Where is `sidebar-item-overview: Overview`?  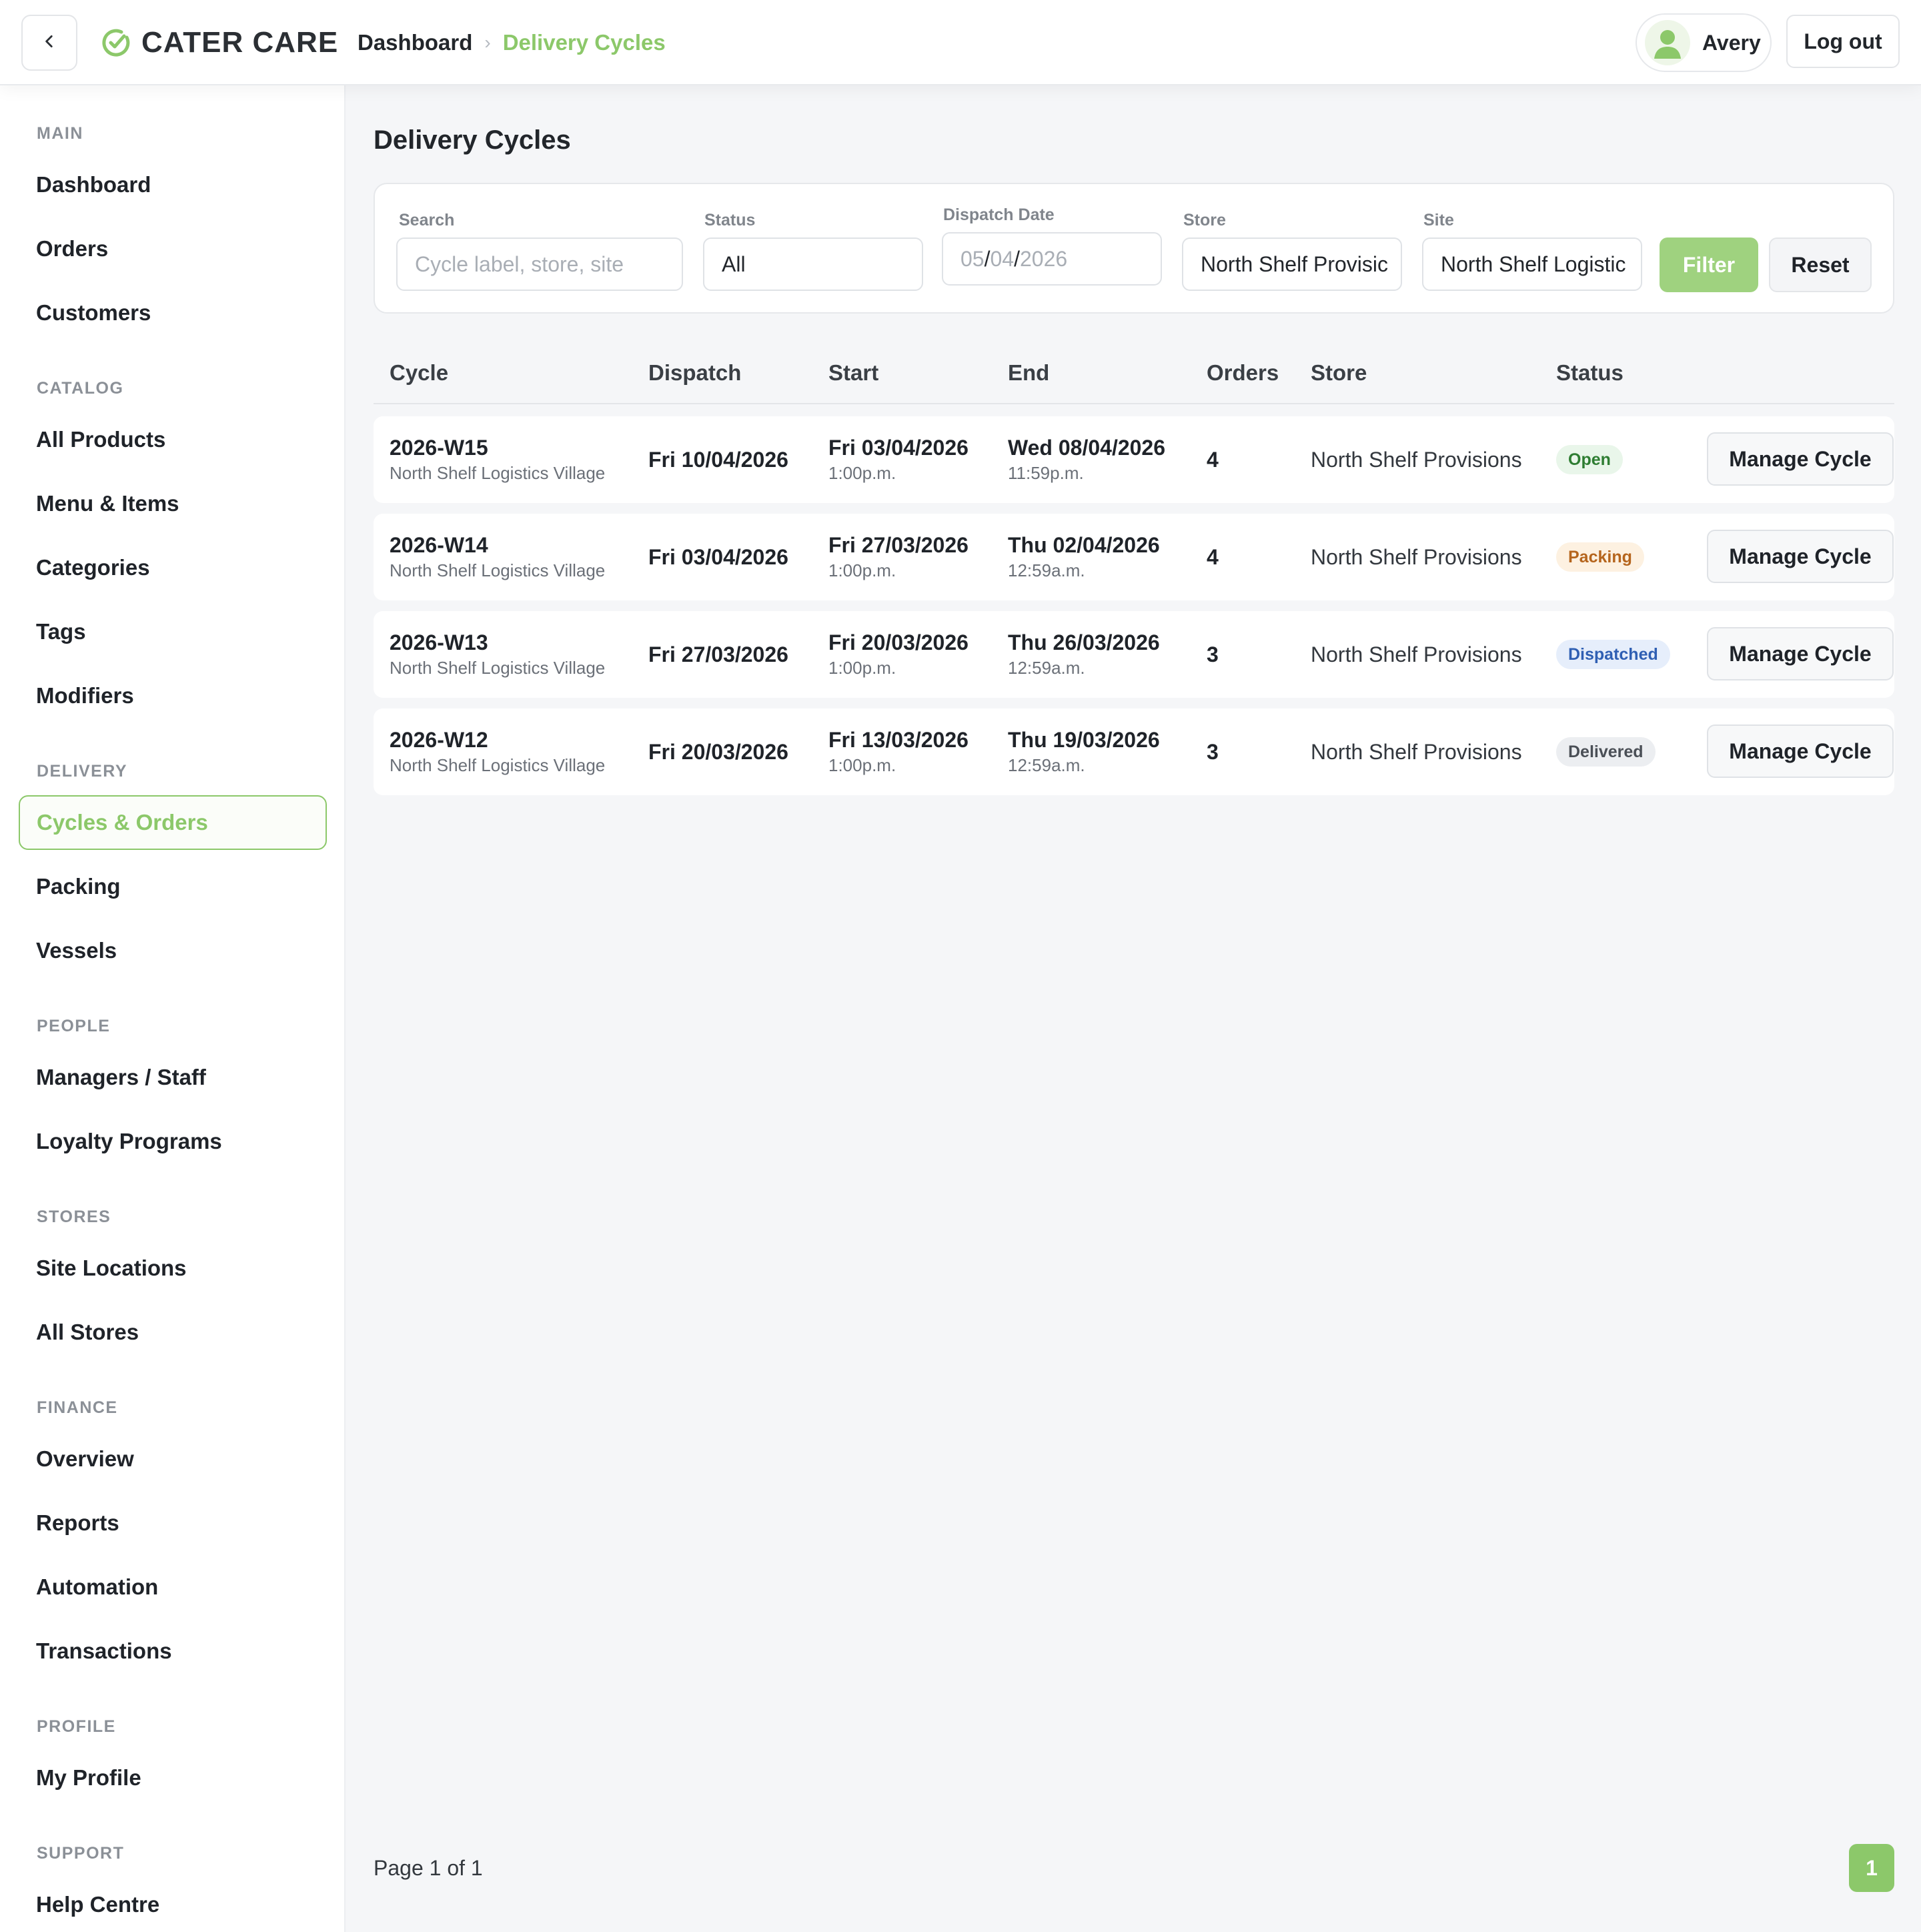 sidebar-item-overview: Overview is located at coordinates (85, 1459).